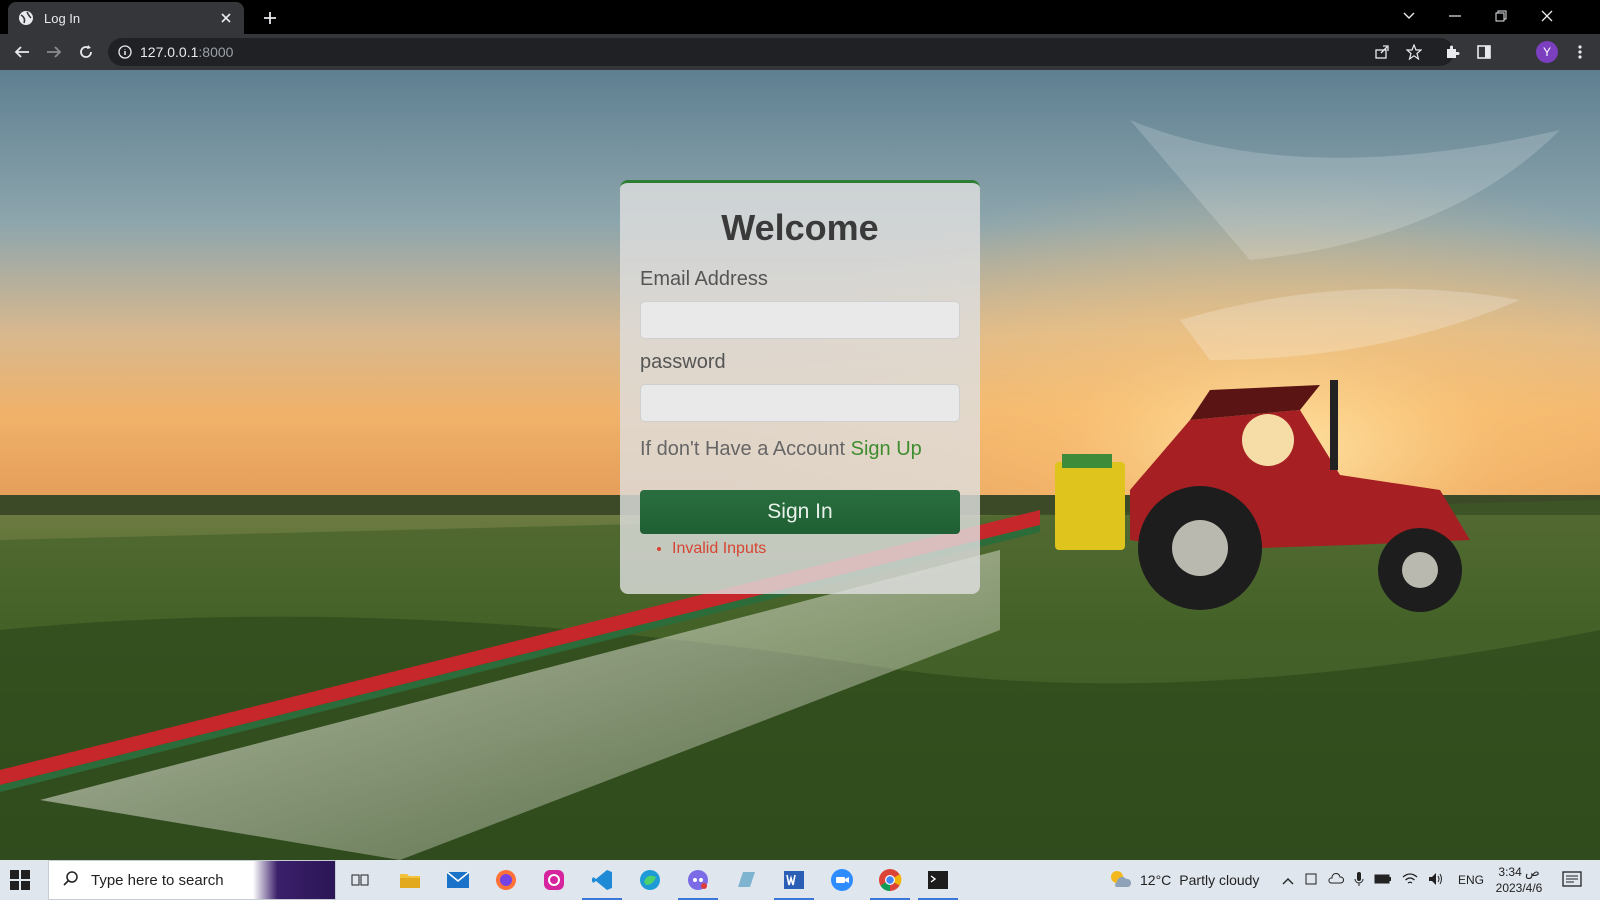 The height and width of the screenshot is (900, 1600). I want to click on search-highlight-art, so click(294, 880).